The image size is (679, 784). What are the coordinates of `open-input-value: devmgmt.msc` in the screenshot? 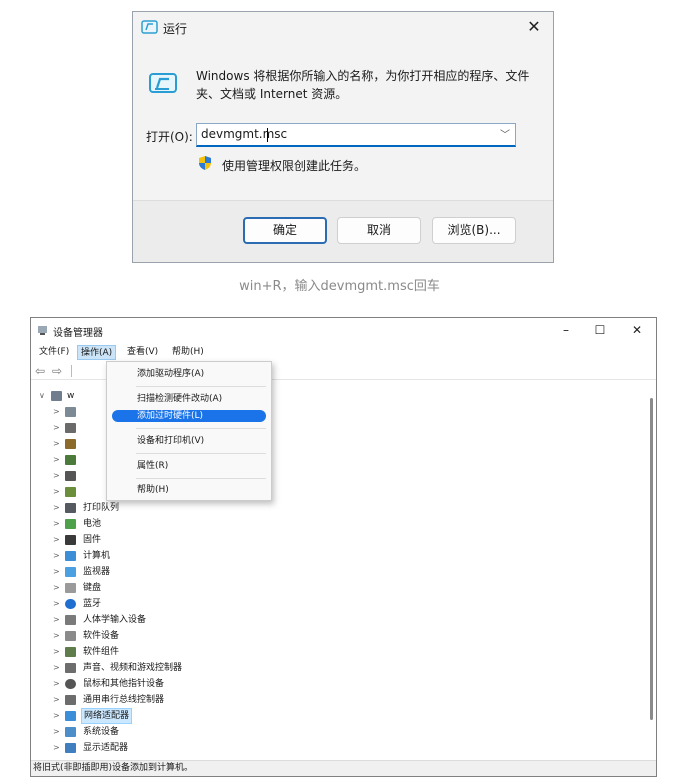 It's located at (244, 134).